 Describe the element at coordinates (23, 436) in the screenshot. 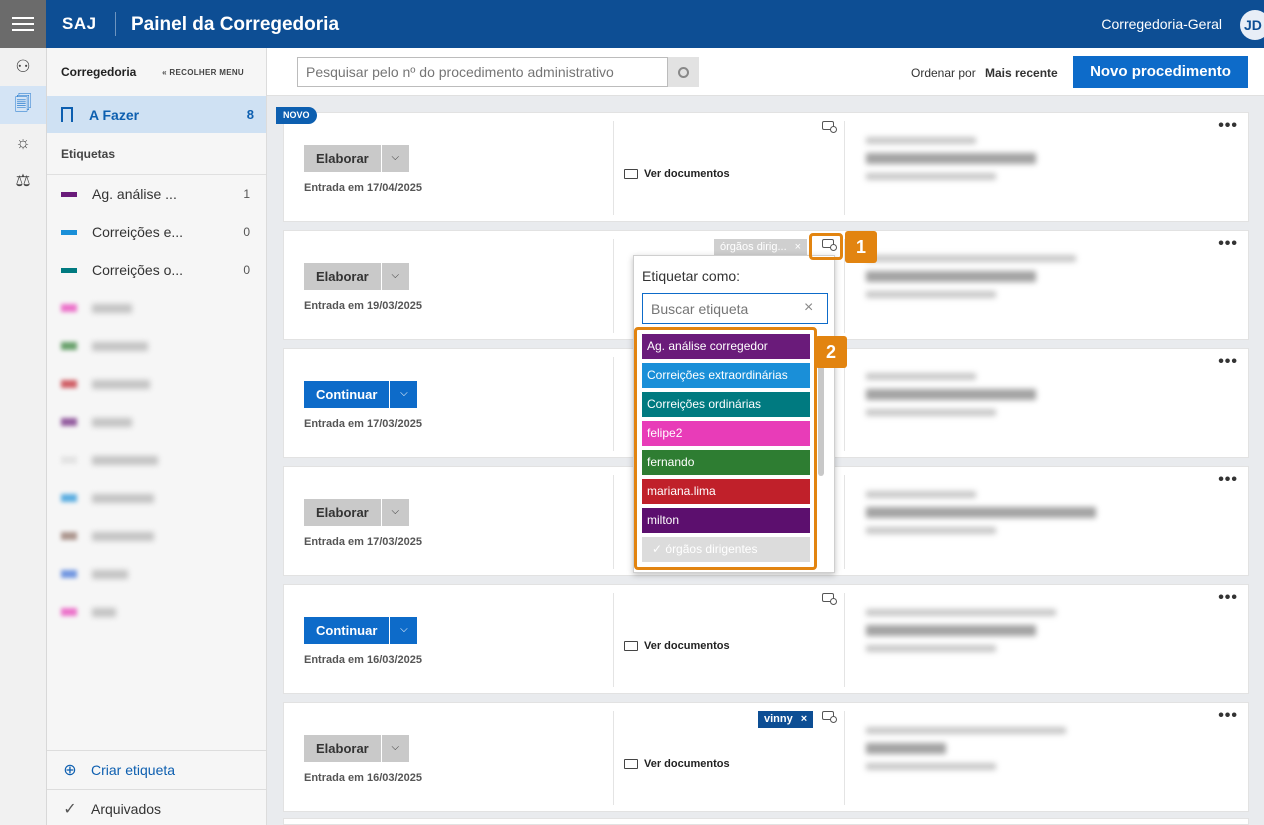

I see `icon-rail: ⚇ 🗐 ☼ ⚖` at that location.